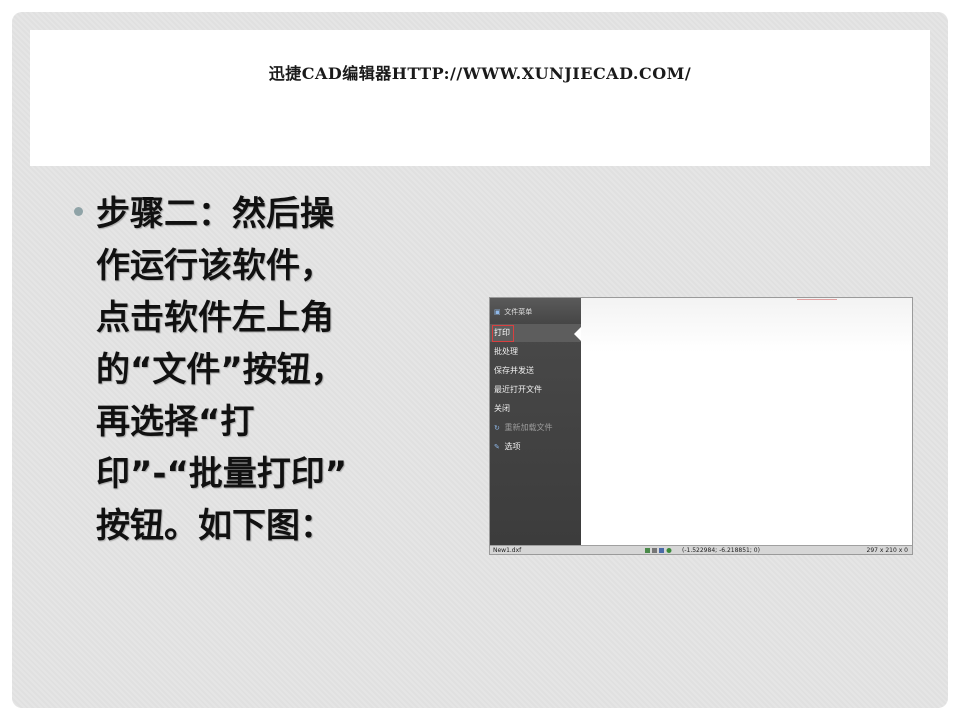 The height and width of the screenshot is (720, 960). What do you see at coordinates (497, 312) in the screenshot?
I see `app-icon: ▣` at bounding box center [497, 312].